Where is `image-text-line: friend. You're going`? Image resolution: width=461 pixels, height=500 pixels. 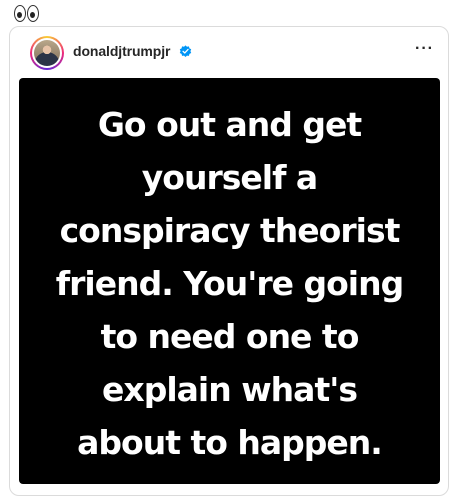 image-text-line: friend. You're going is located at coordinates (229, 283).